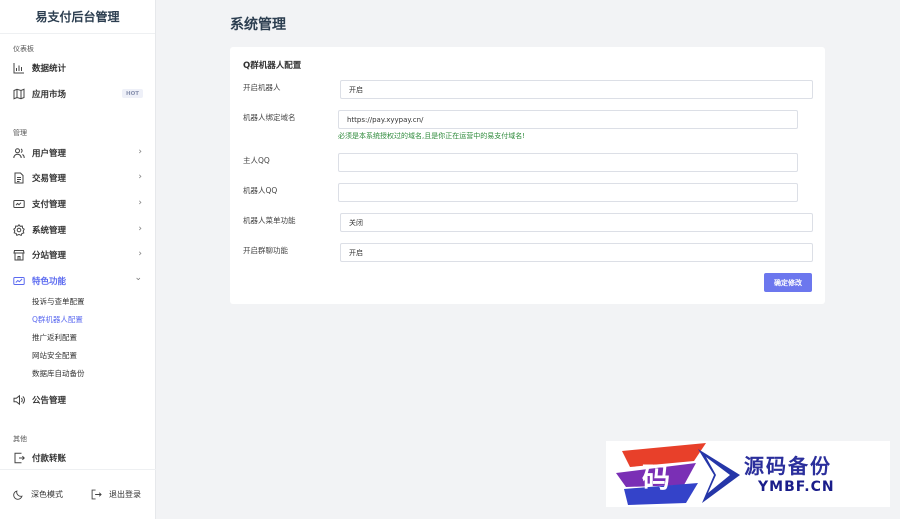  Describe the element at coordinates (19, 178) in the screenshot. I see `document-icon` at that location.